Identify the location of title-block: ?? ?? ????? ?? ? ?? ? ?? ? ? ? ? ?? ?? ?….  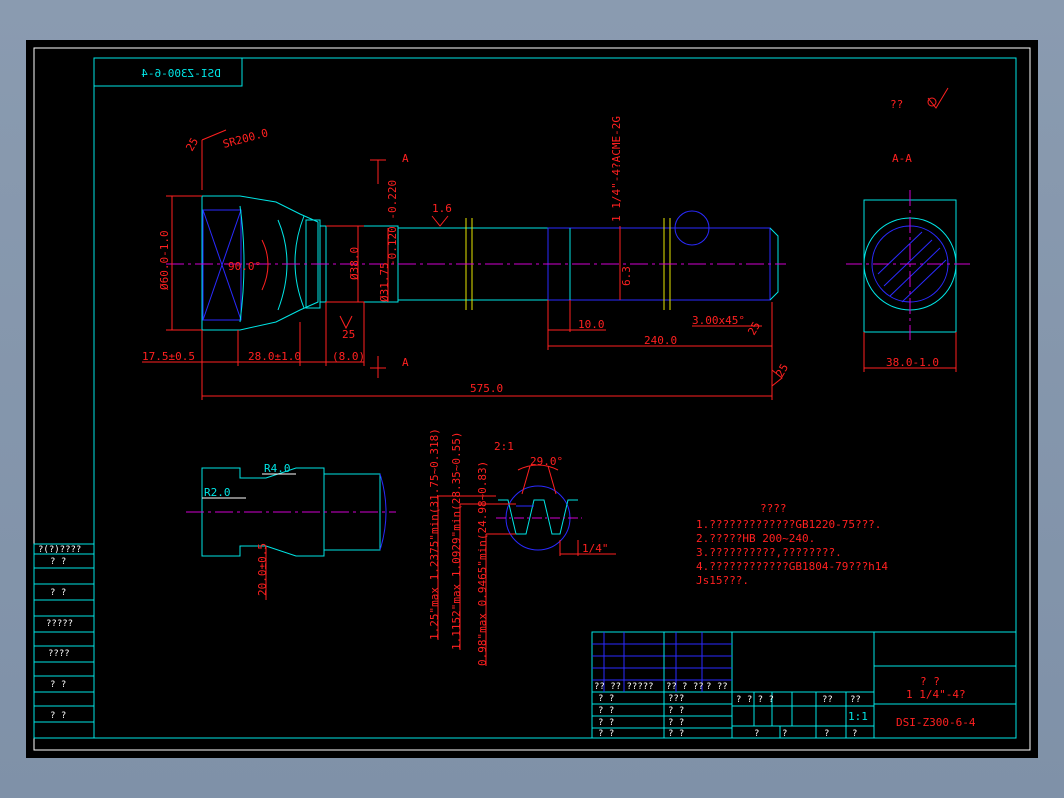
(804, 685).